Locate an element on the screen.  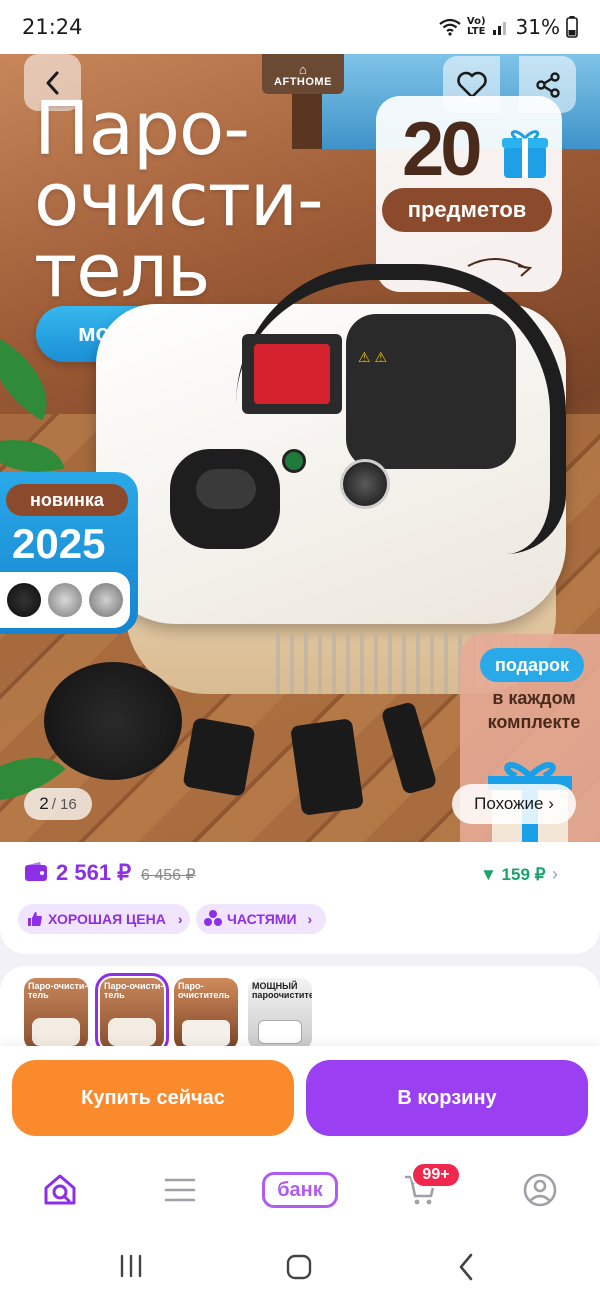
nav-bank: банк is located at coordinates (300, 1190).